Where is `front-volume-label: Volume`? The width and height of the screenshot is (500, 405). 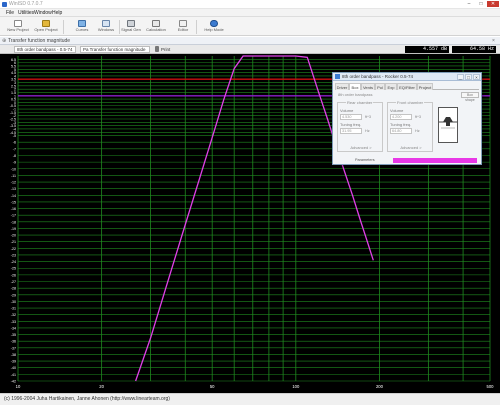
front-volume-label: Volume is located at coordinates (397, 110).